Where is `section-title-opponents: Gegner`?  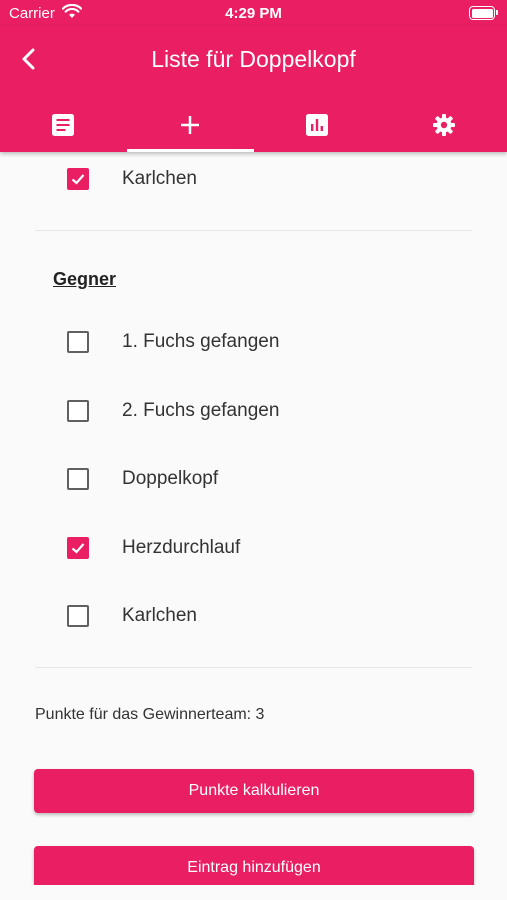 section-title-opponents: Gegner is located at coordinates (85, 279).